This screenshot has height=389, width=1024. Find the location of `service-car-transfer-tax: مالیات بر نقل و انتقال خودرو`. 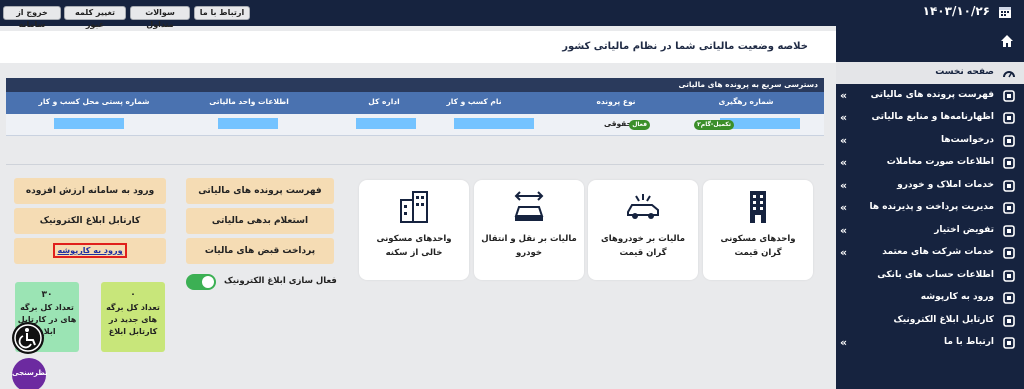

service-car-transfer-tax: مالیات بر نقل و انتقال خودرو is located at coordinates (529, 230).